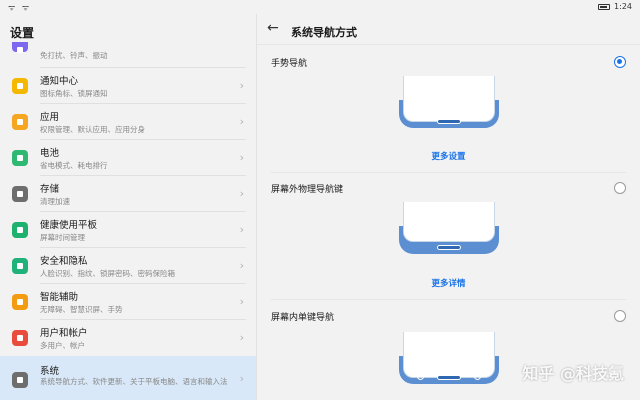 Image resolution: width=640 pixels, height=400 pixels. What do you see at coordinates (74, 55) in the screenshot?
I see `settings-item-subtitle: 免打扰、铃声、振动` at bounding box center [74, 55].